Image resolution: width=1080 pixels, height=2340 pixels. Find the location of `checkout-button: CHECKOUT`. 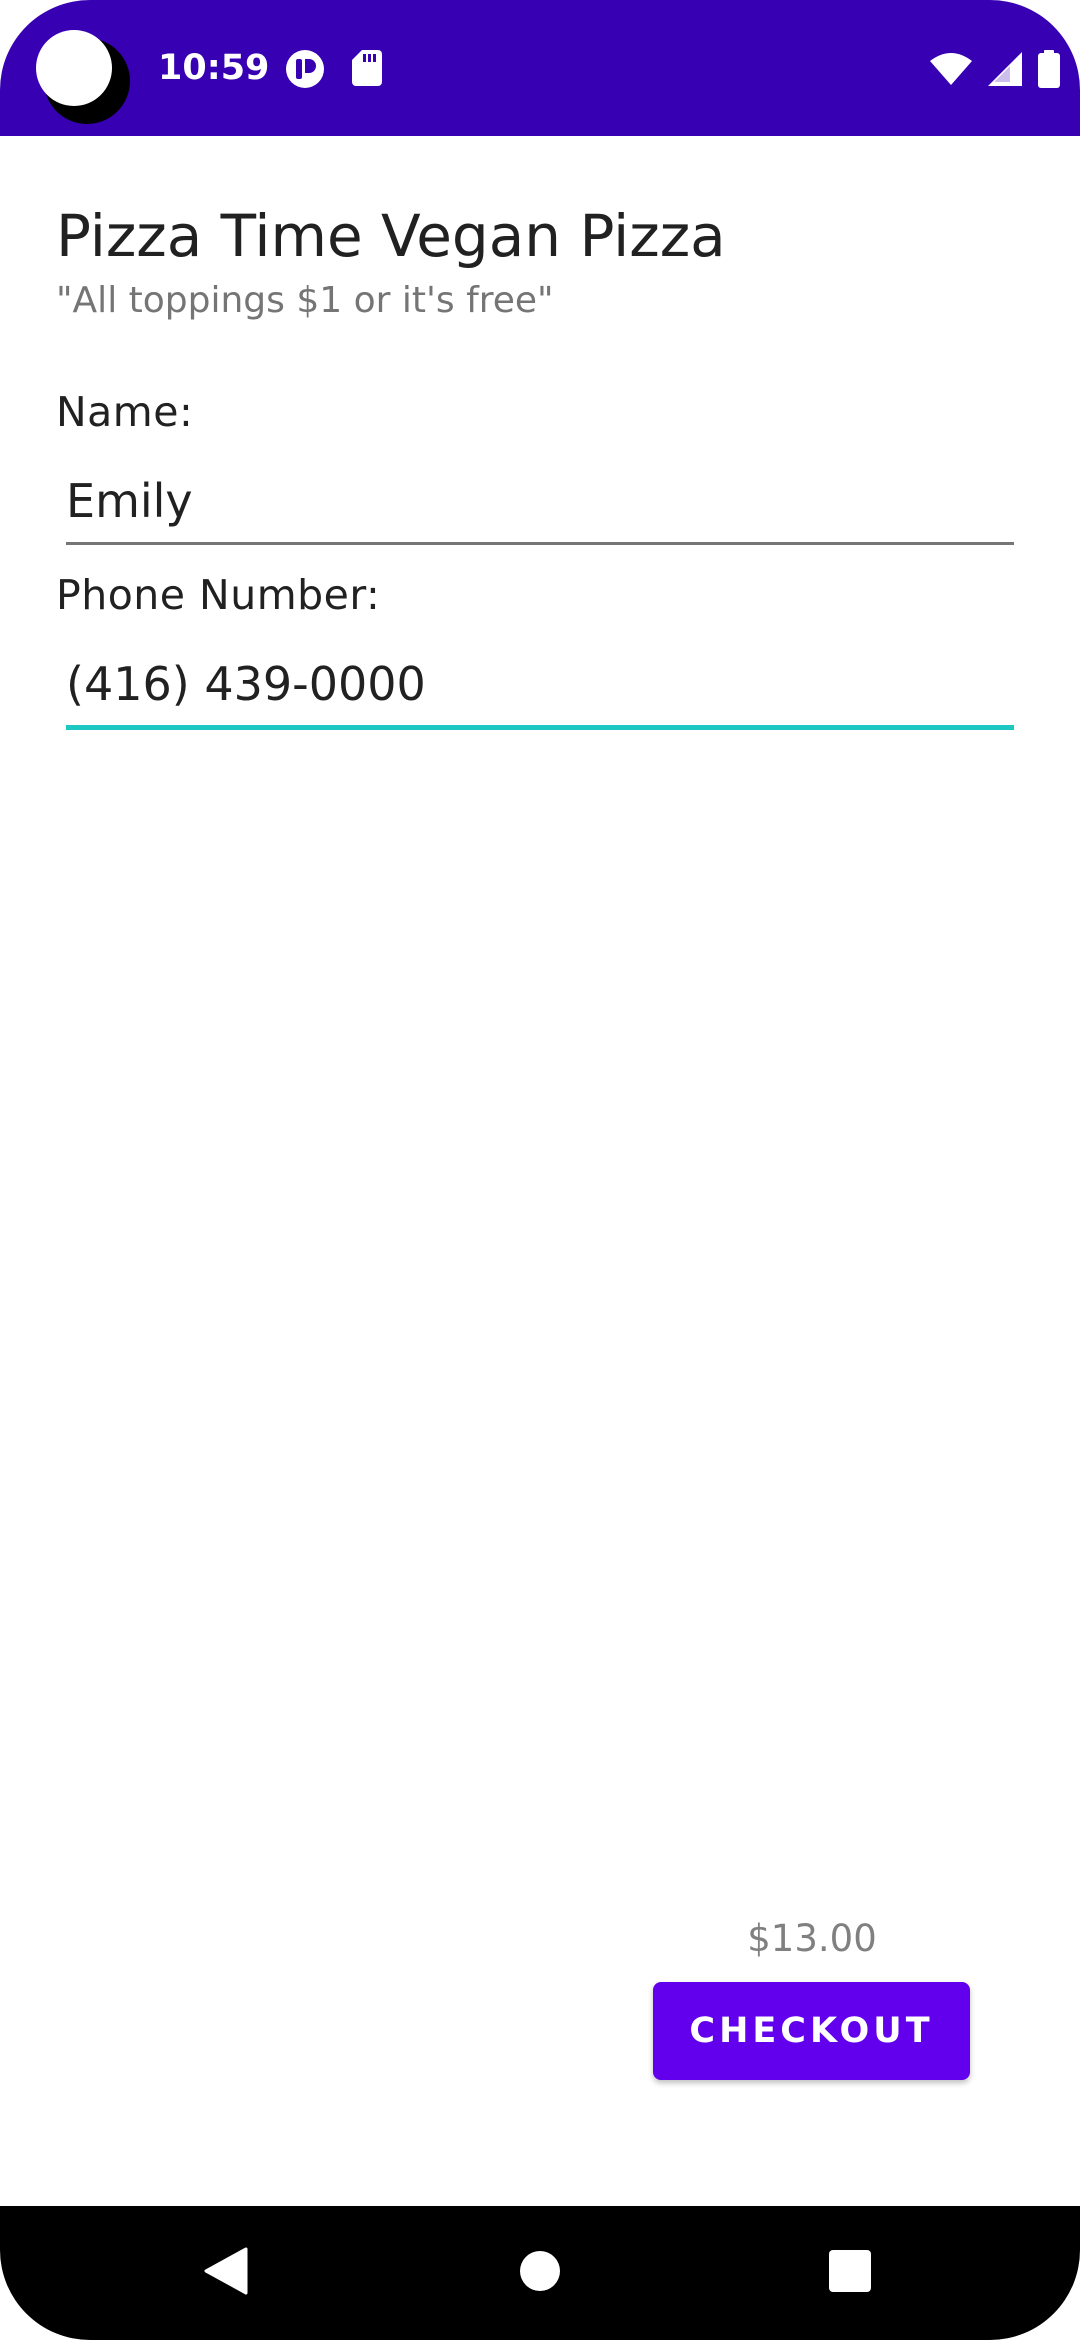

checkout-button: CHECKOUT is located at coordinates (811, 2031).